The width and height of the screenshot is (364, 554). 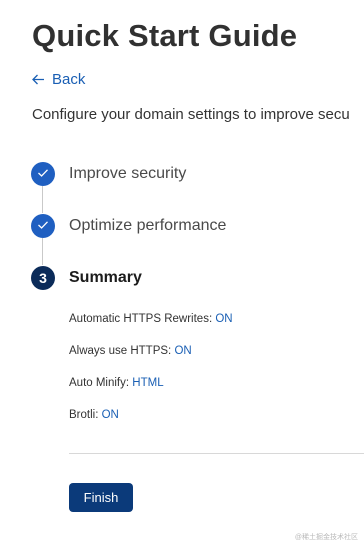 I want to click on back-link: Back, so click(x=58, y=79).